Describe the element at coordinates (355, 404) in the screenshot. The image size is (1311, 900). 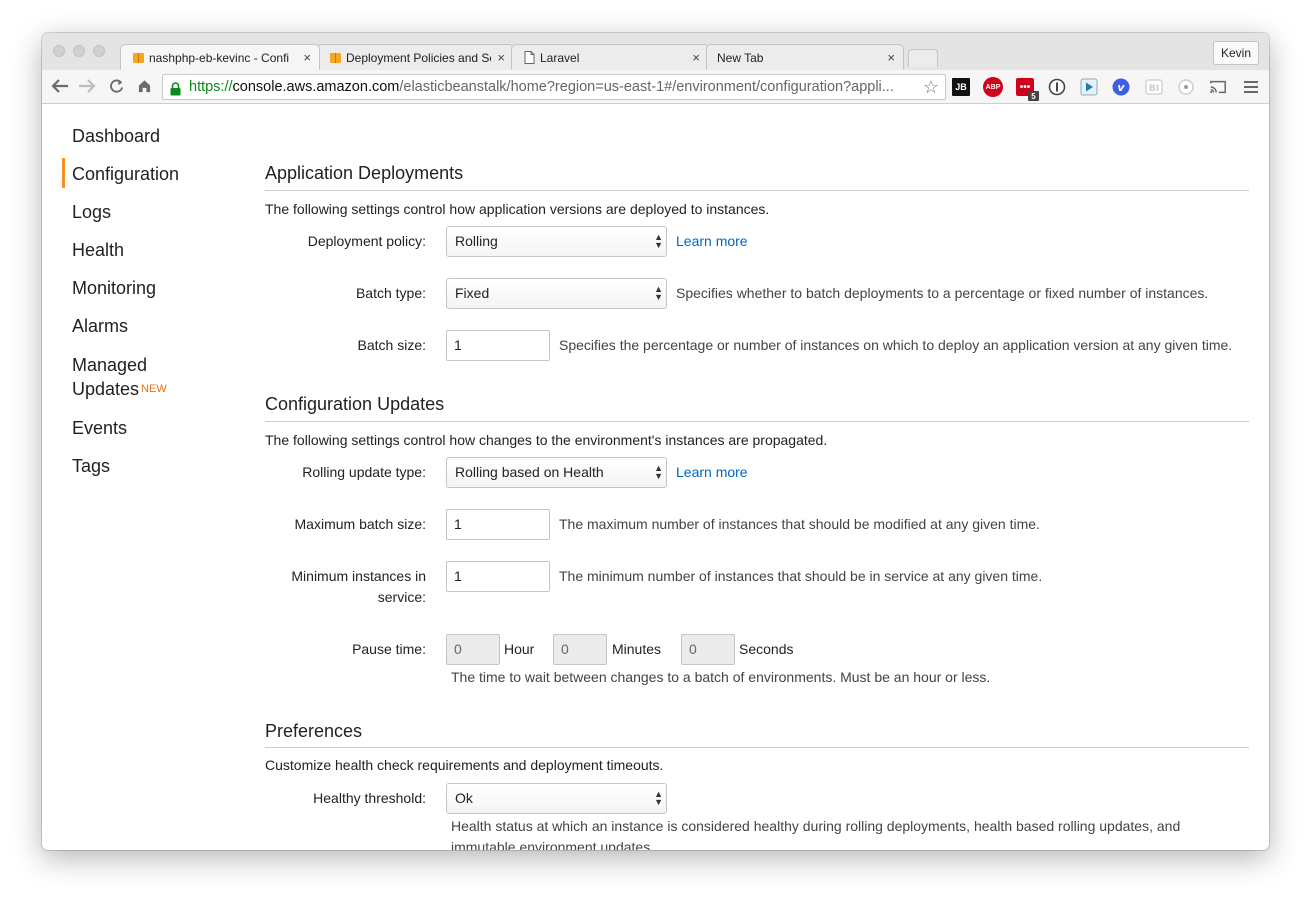
I see `section-title-updates: Configuration Updates` at that location.